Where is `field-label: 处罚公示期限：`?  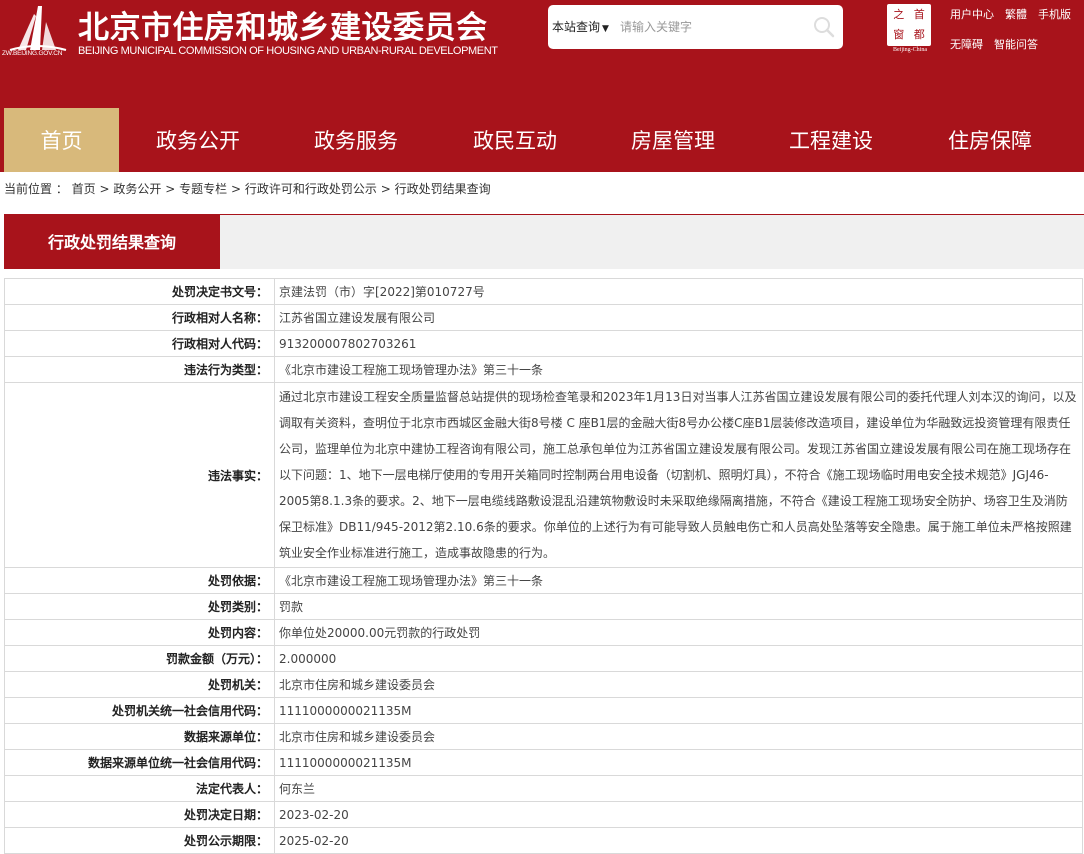
field-label: 处罚公示期限： is located at coordinates (139, 840).